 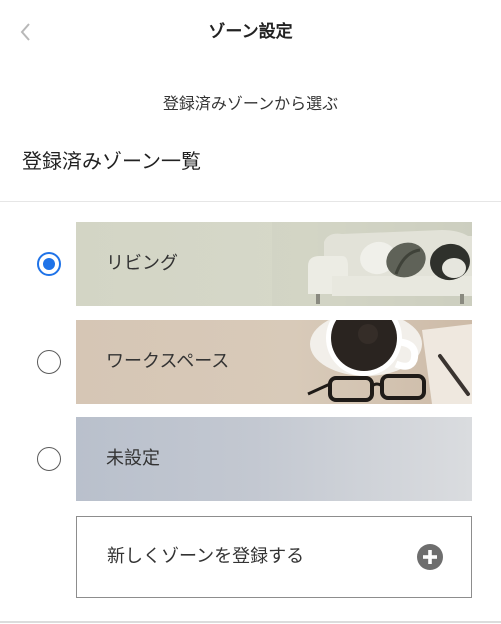 What do you see at coordinates (111, 161) in the screenshot?
I see `section-title: 登録済みゾーン一覧` at bounding box center [111, 161].